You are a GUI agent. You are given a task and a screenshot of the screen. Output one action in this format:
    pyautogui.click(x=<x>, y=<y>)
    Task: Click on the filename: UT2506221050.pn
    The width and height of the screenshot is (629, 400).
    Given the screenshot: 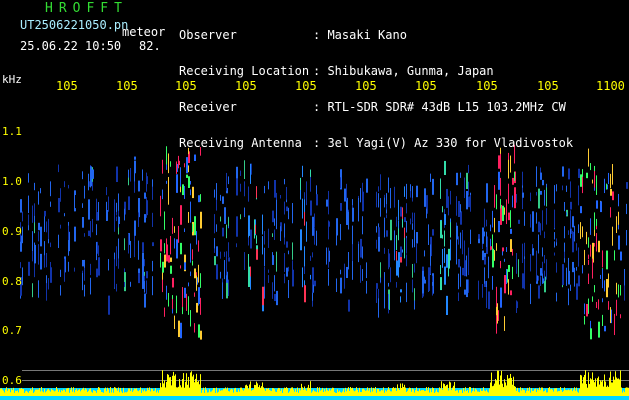 What is the action you would take?
    pyautogui.click(x=74, y=25)
    